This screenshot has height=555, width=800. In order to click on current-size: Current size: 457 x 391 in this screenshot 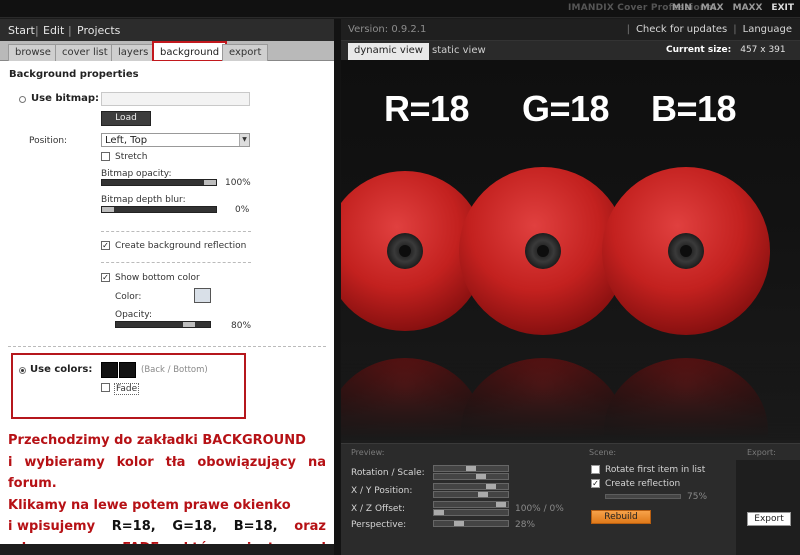, I will do `click(726, 50)`.